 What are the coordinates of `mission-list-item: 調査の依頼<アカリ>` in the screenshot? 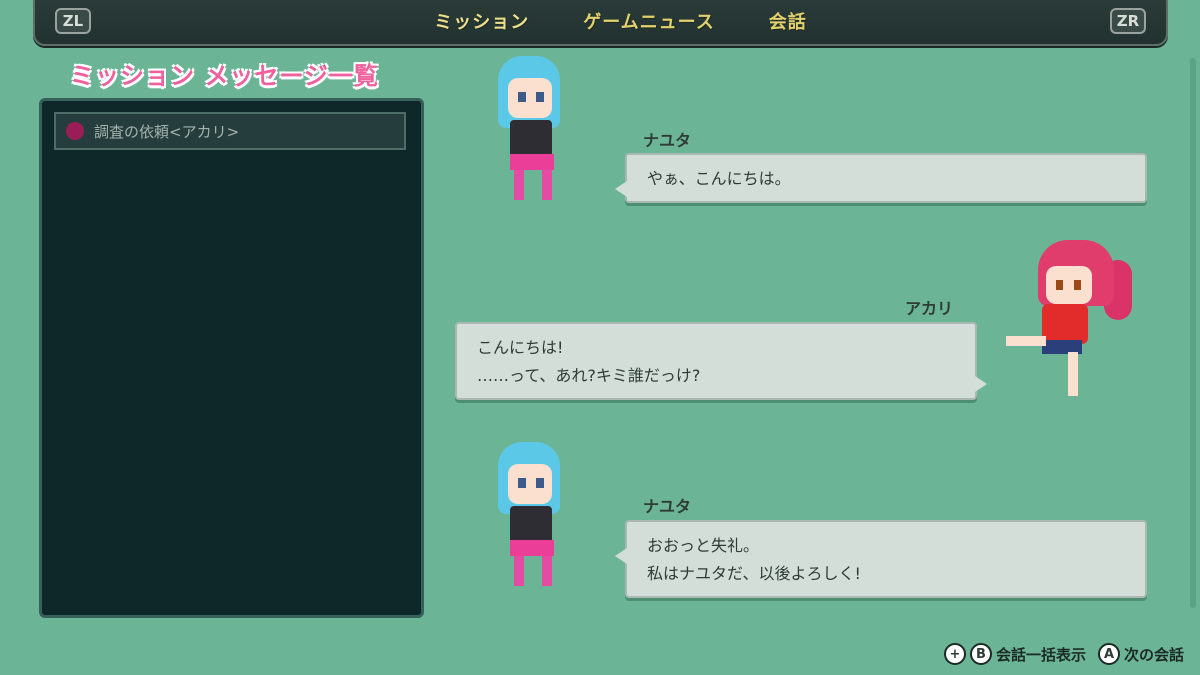 It's located at (230, 131).